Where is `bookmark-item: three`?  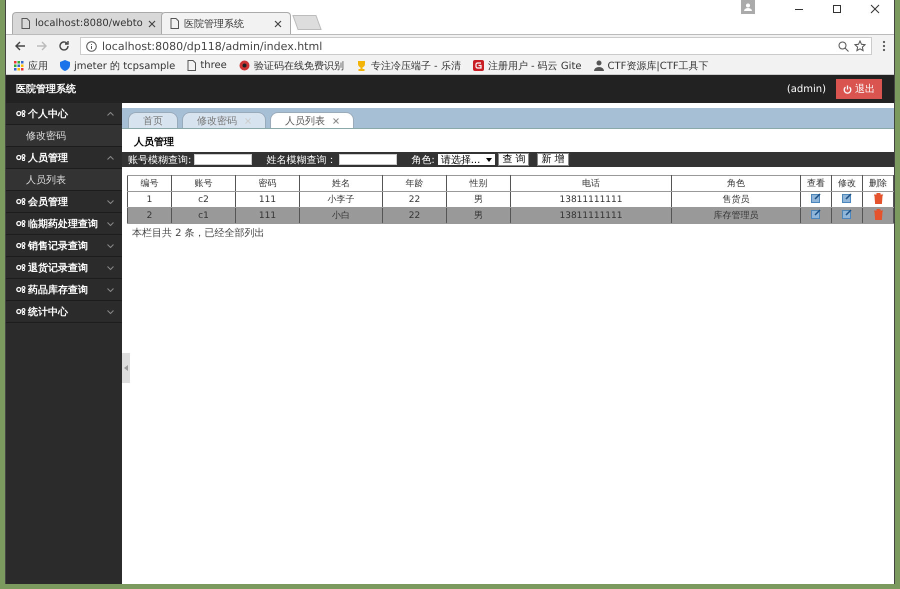
bookmark-item: three is located at coordinates (207, 65).